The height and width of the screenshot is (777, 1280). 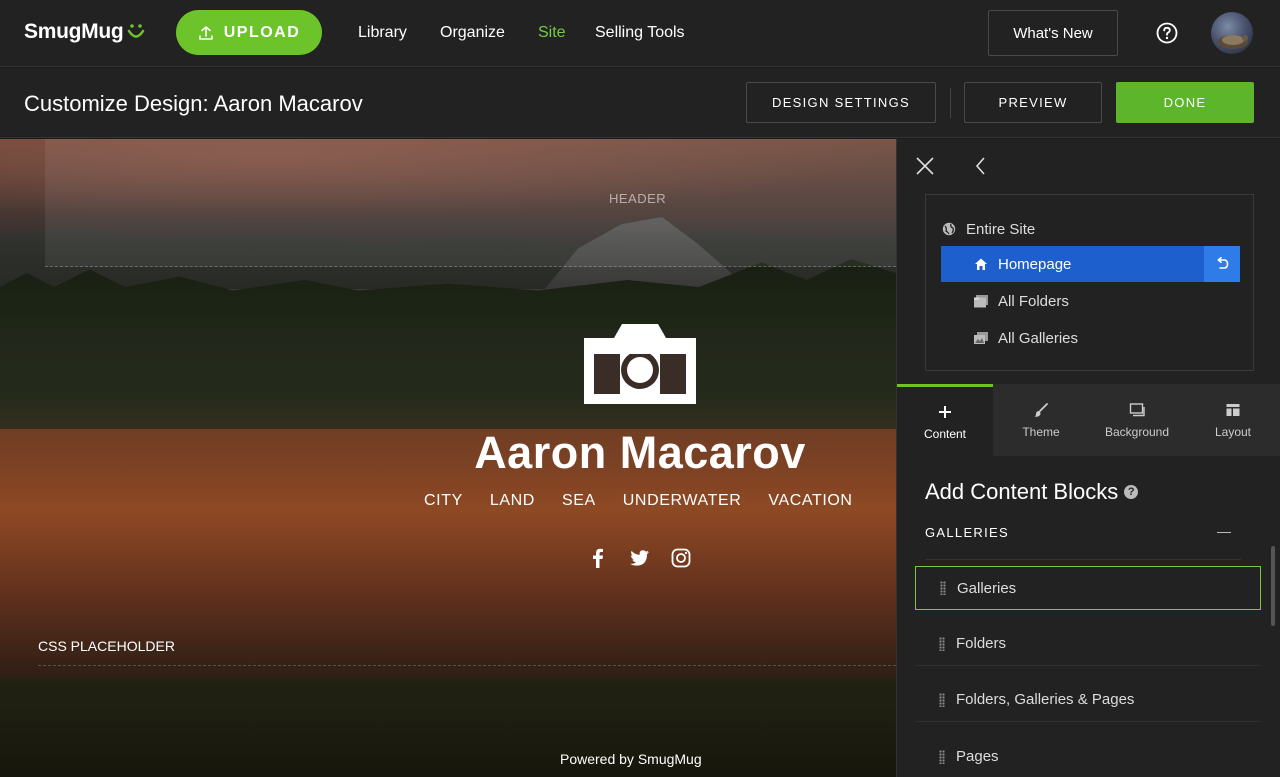 What do you see at coordinates (631, 759) in the screenshot?
I see `powered-by-footer: Powered by SmugMug` at bounding box center [631, 759].